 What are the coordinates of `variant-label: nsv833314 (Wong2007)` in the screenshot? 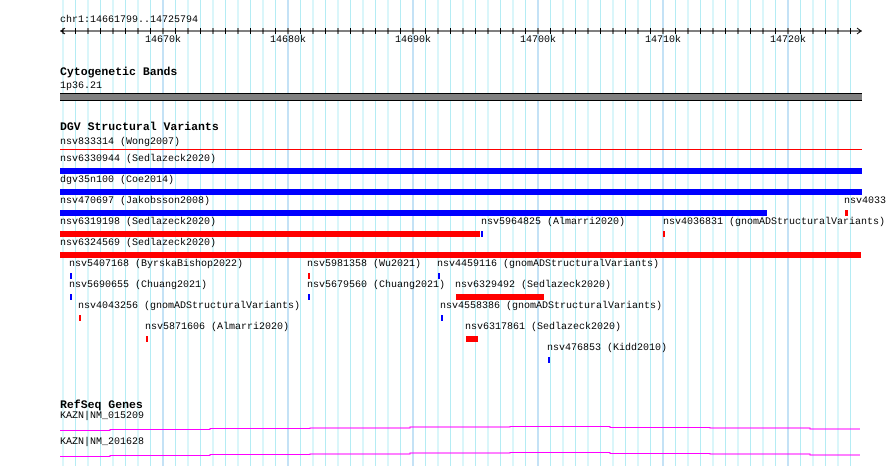 It's located at (120, 143).